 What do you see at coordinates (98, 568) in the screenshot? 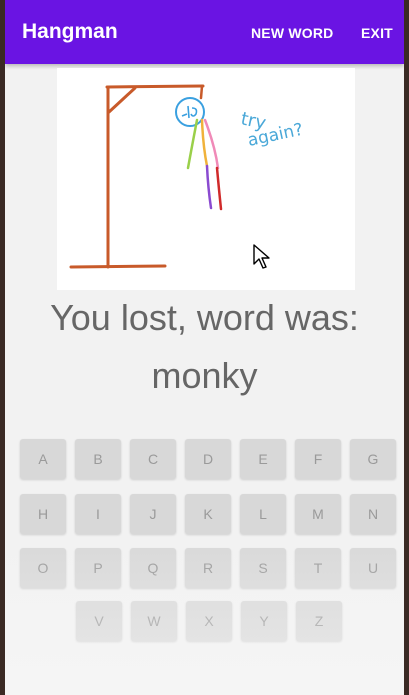
I see `key-p: P` at bounding box center [98, 568].